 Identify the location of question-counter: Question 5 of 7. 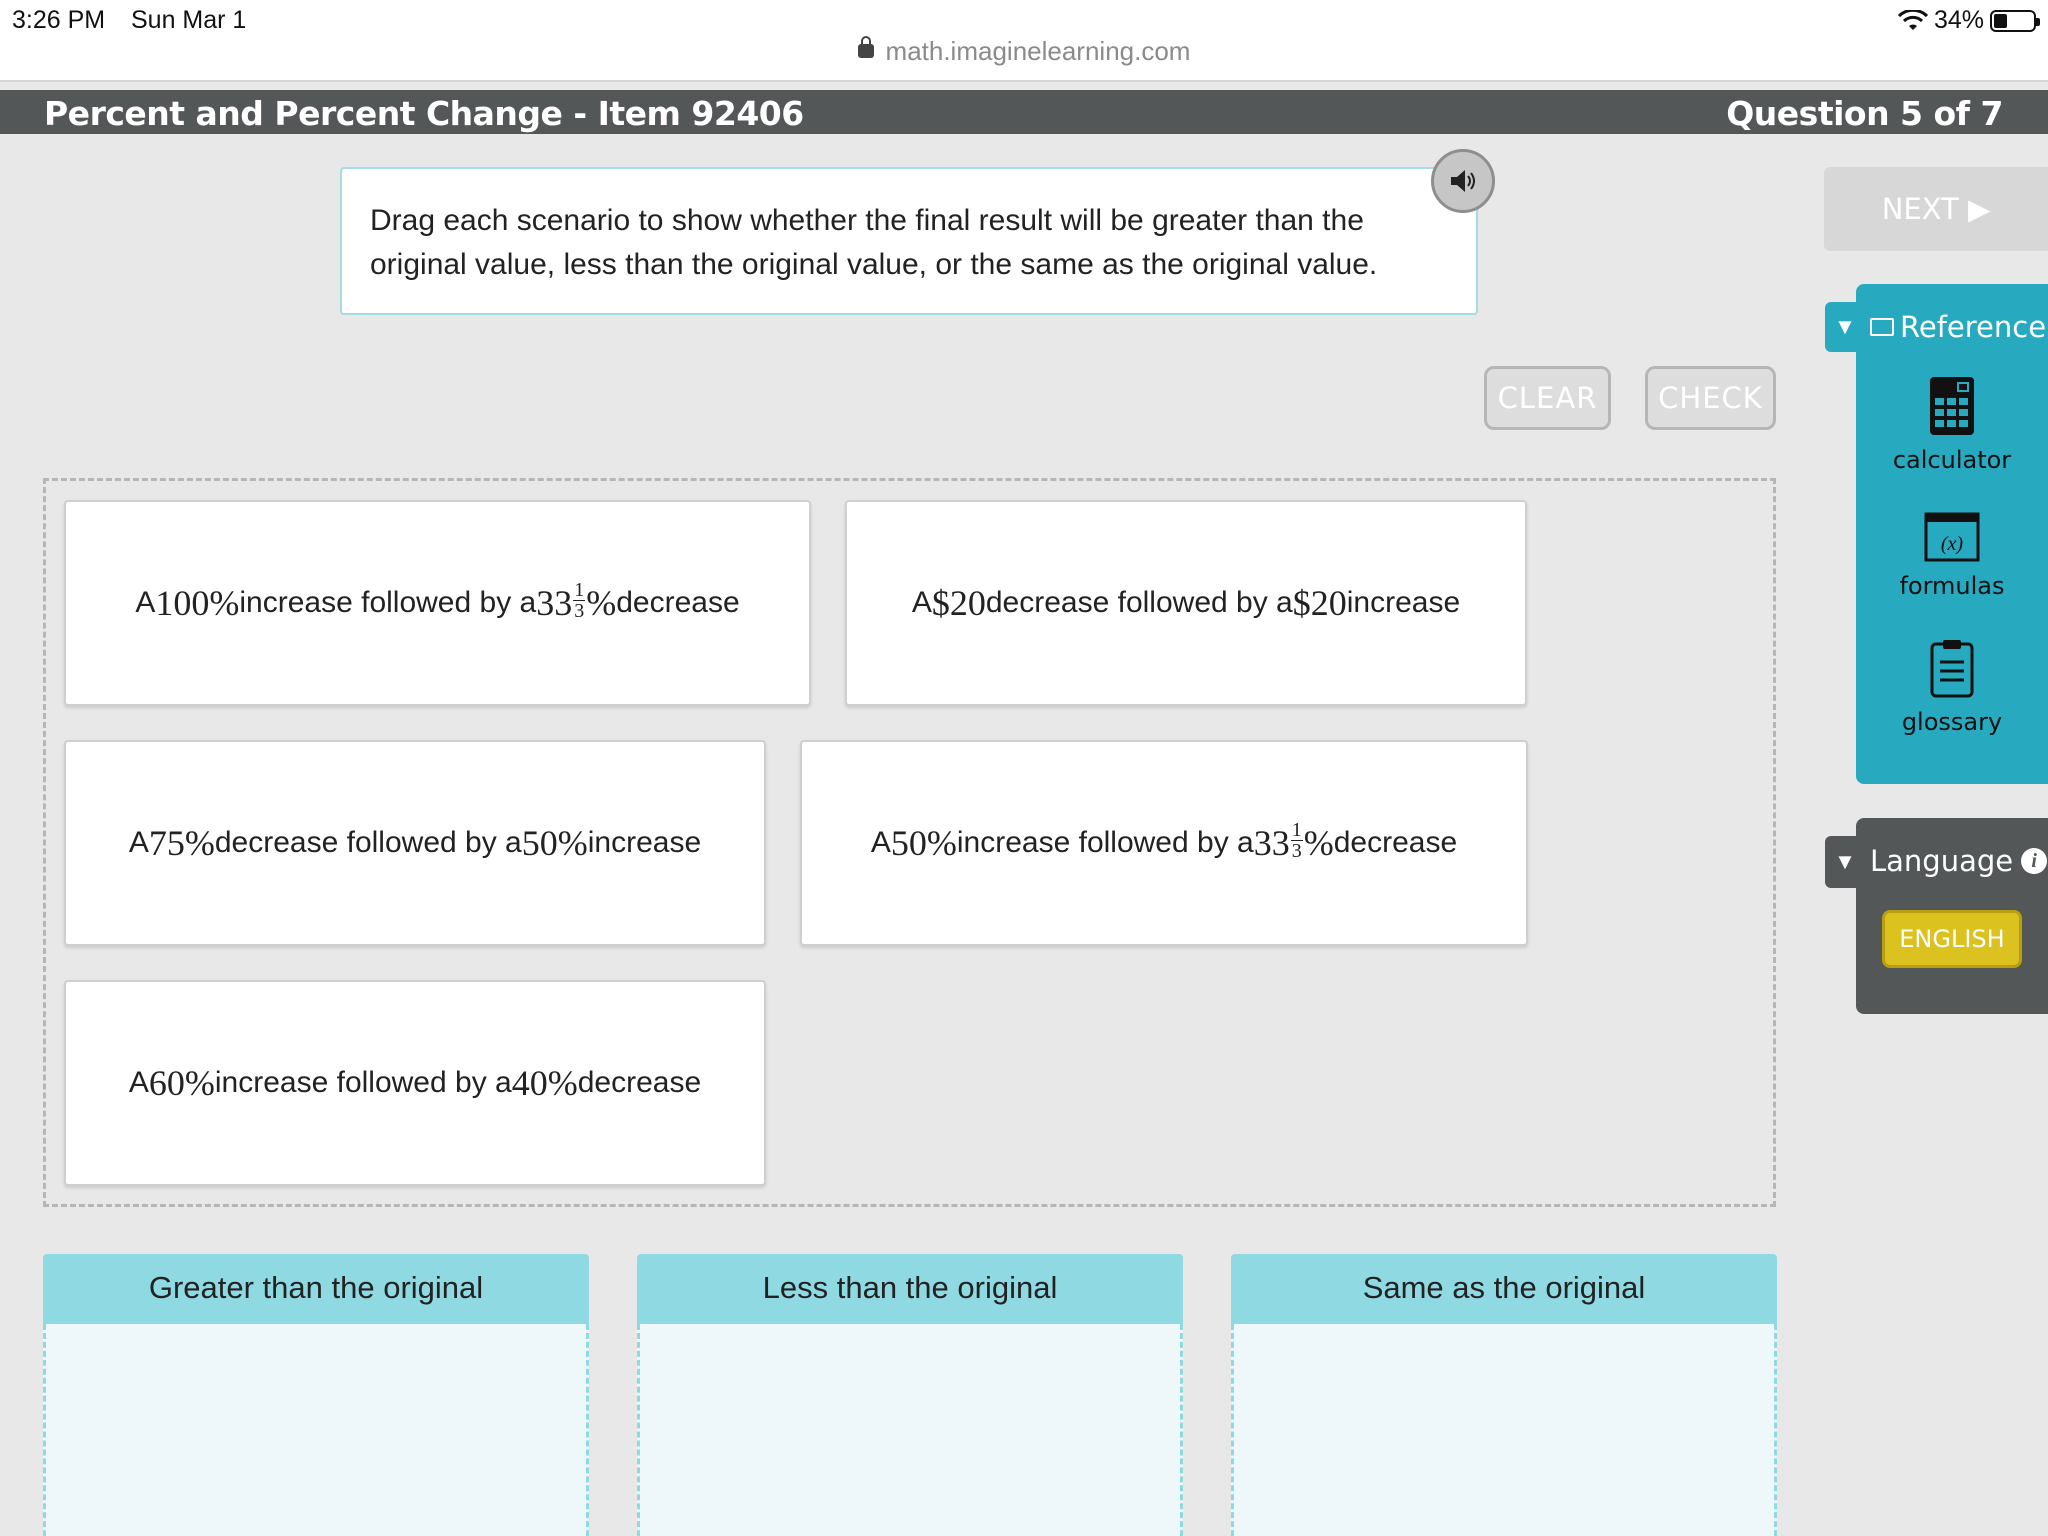
(1864, 113).